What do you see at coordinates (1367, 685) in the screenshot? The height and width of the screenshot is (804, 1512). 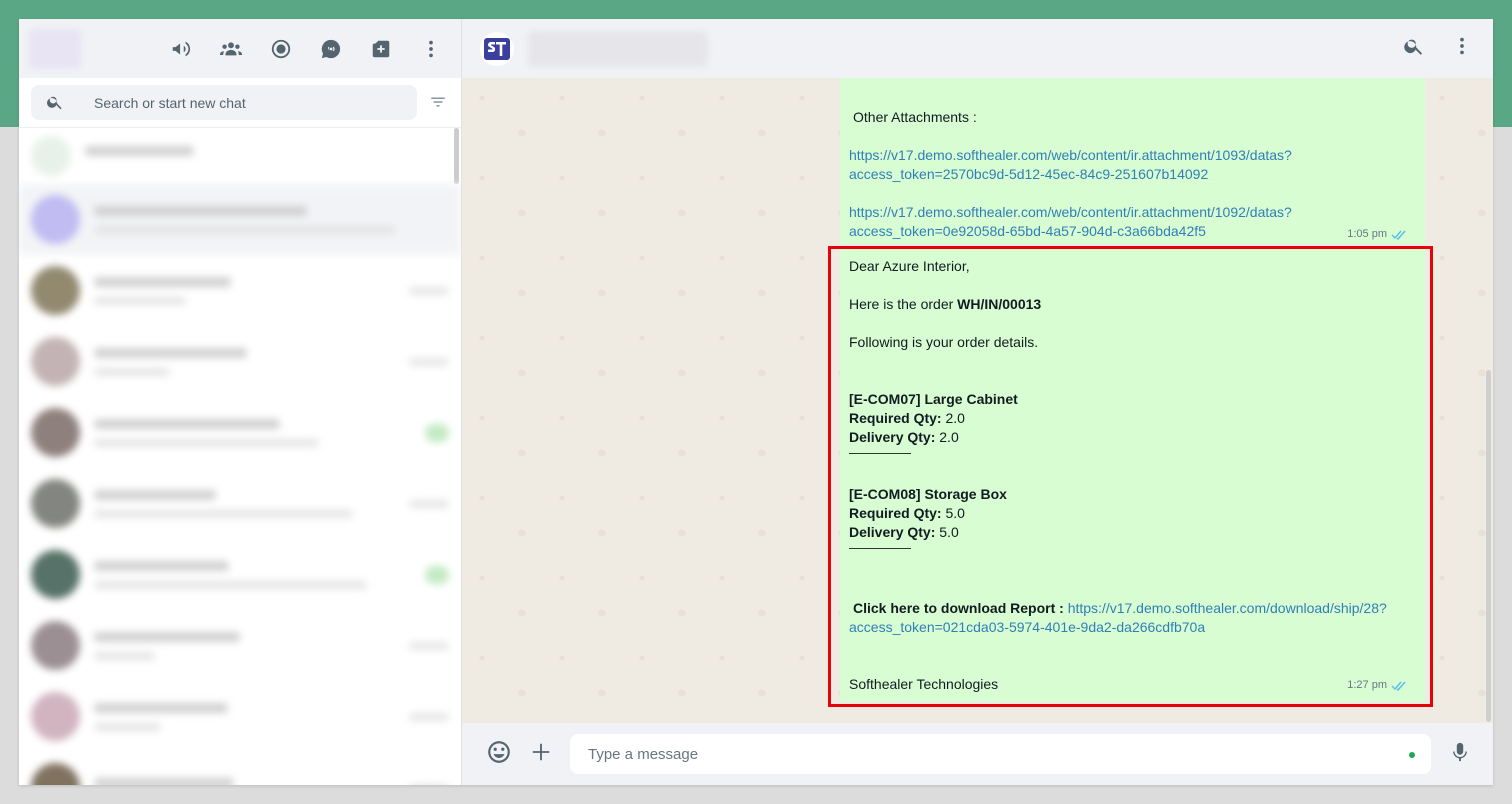 I see `timestamp-text: 1:27 pm` at bounding box center [1367, 685].